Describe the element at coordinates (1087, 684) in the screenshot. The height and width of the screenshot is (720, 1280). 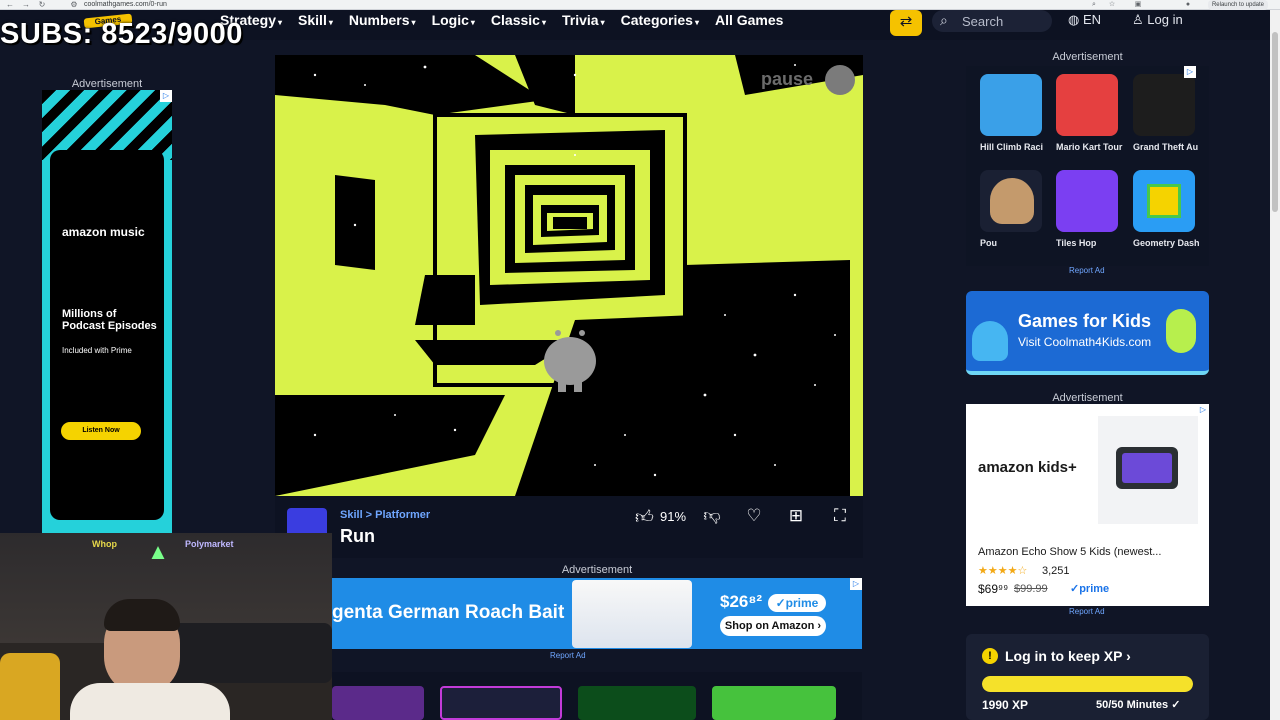
I see `xp-progress-fill` at that location.